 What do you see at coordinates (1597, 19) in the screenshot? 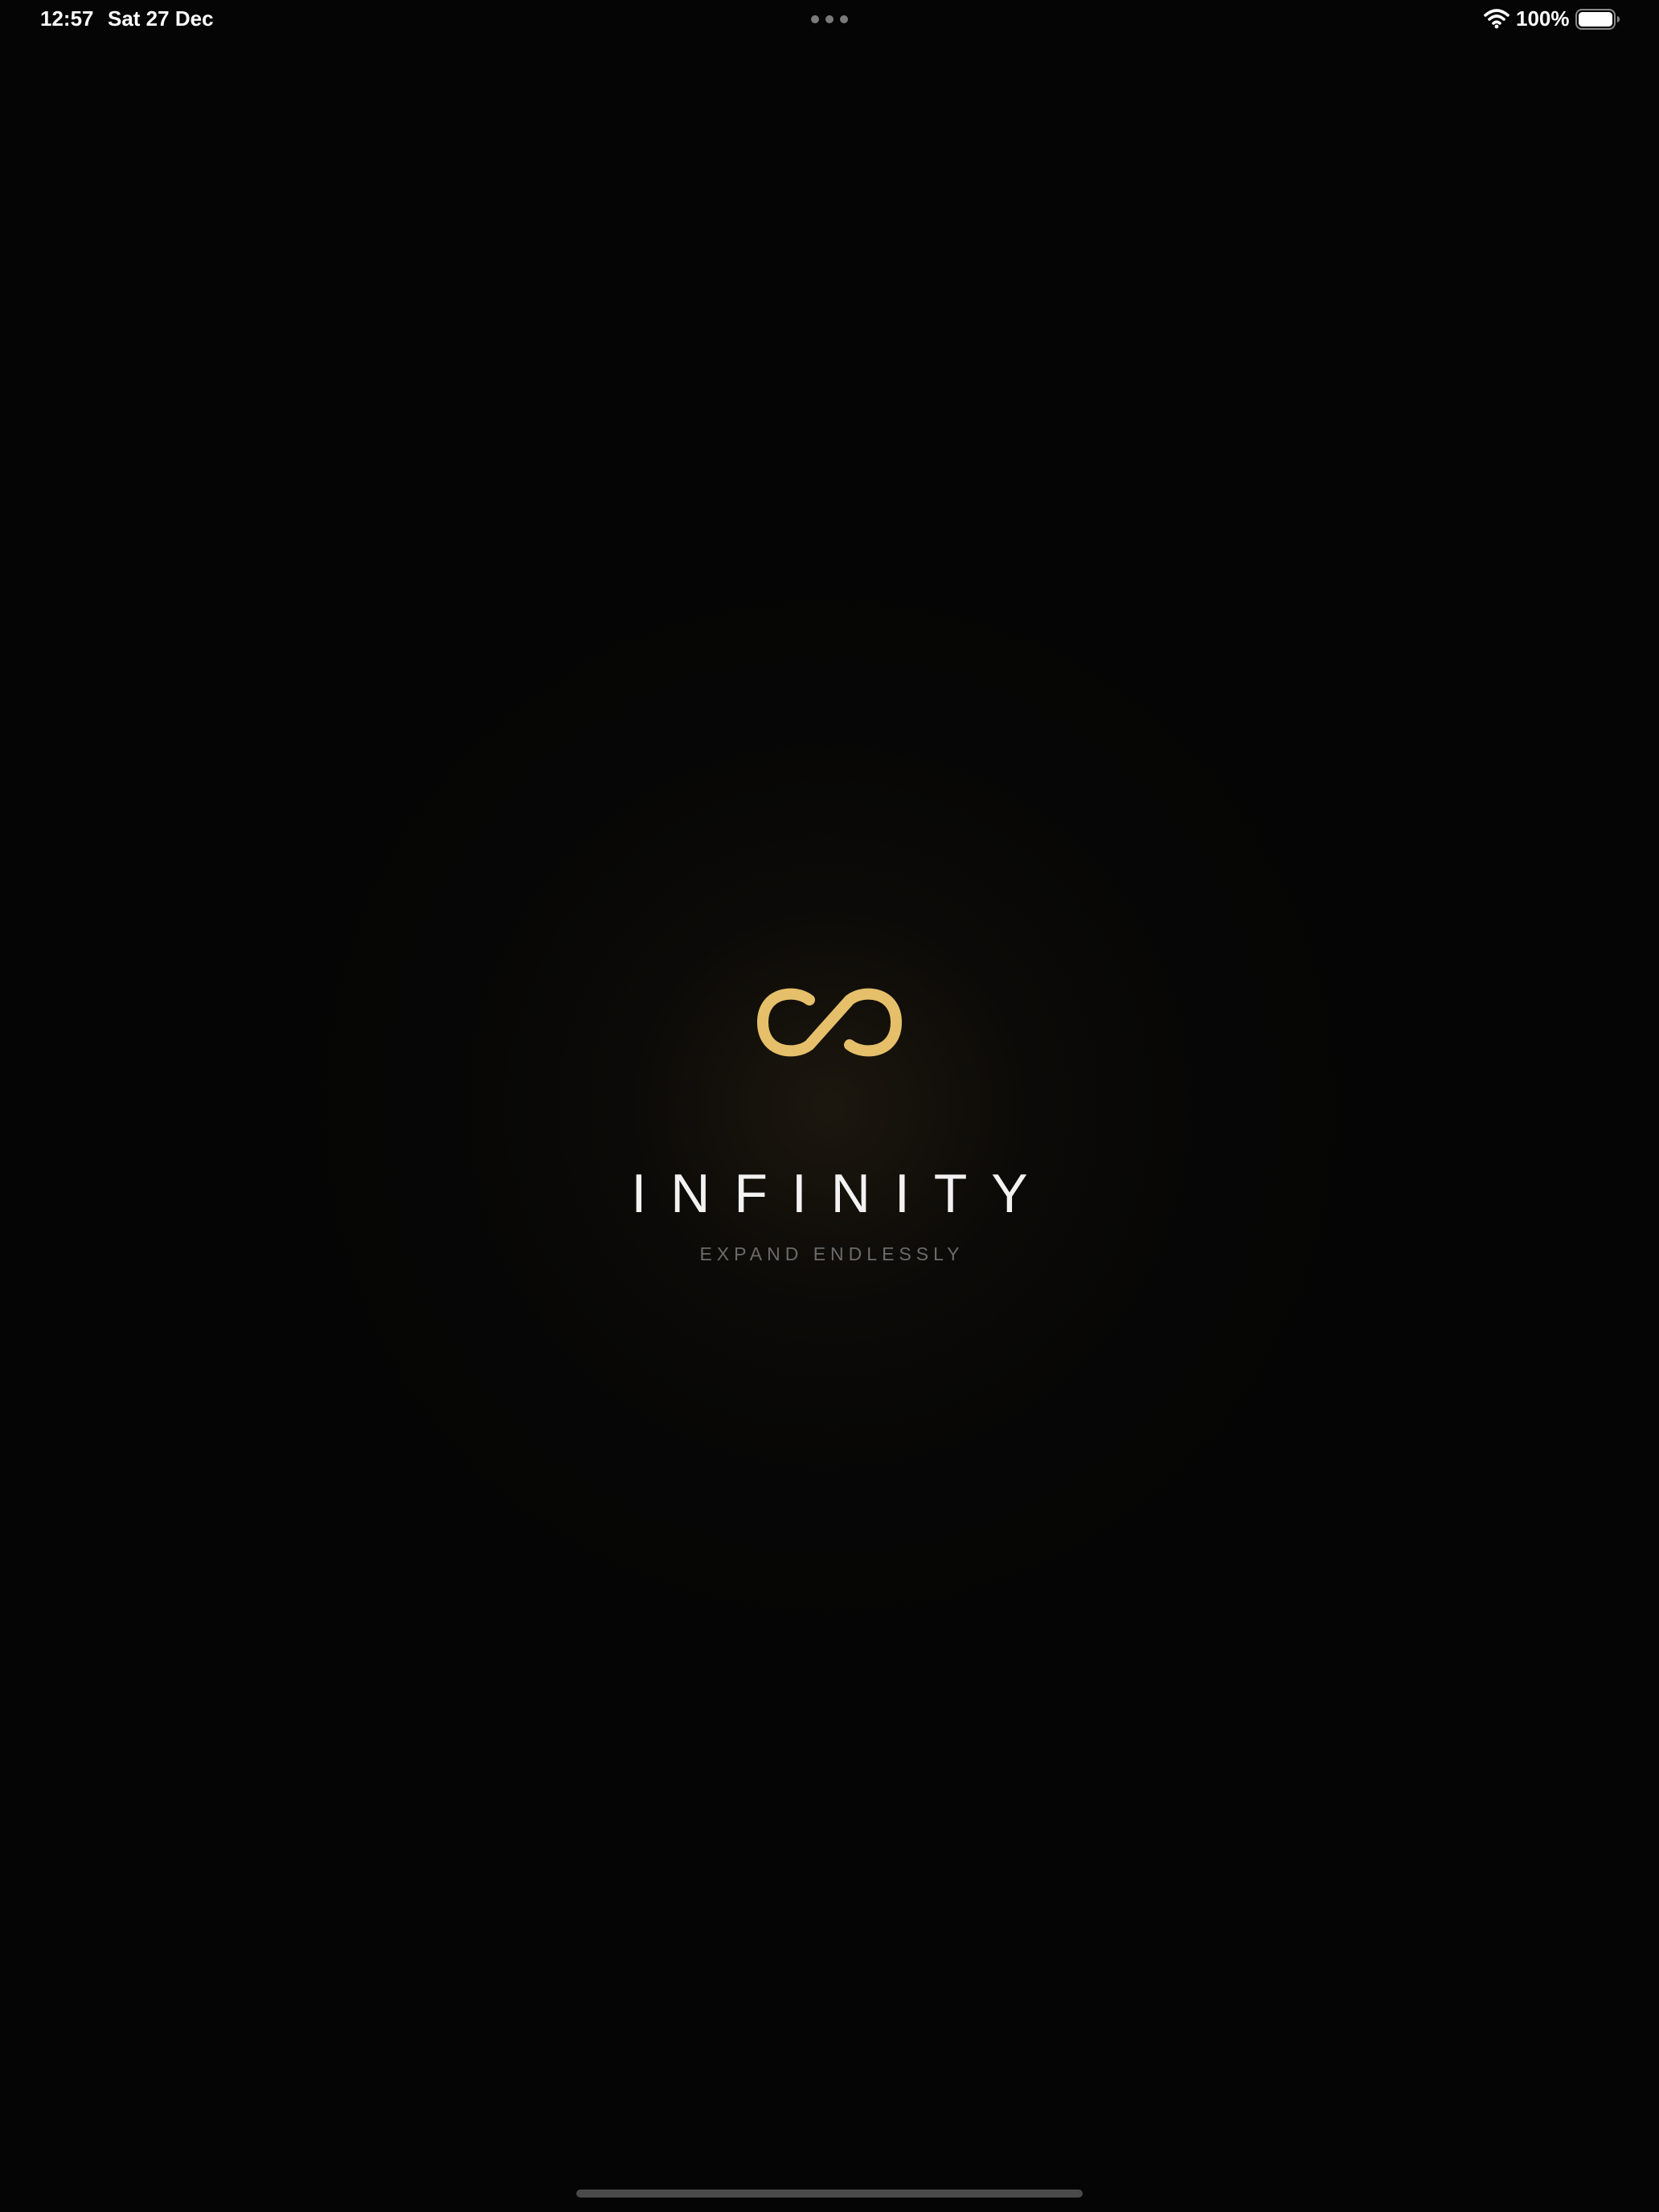
I see `battery-icon` at bounding box center [1597, 19].